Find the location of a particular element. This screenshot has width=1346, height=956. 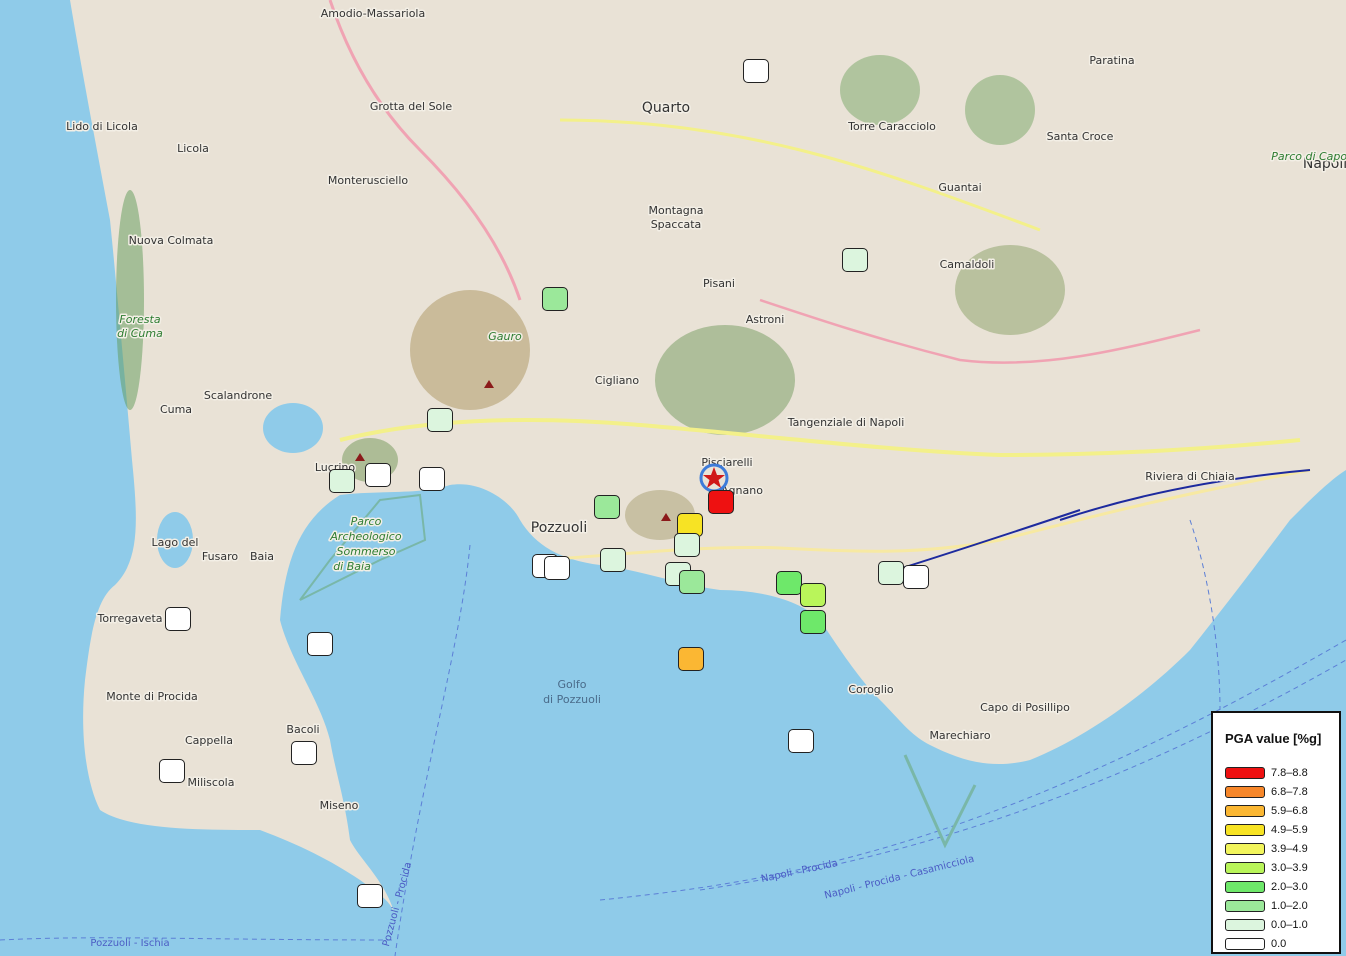

legend-item: 1.0–2.0 is located at coordinates (1266, 906).